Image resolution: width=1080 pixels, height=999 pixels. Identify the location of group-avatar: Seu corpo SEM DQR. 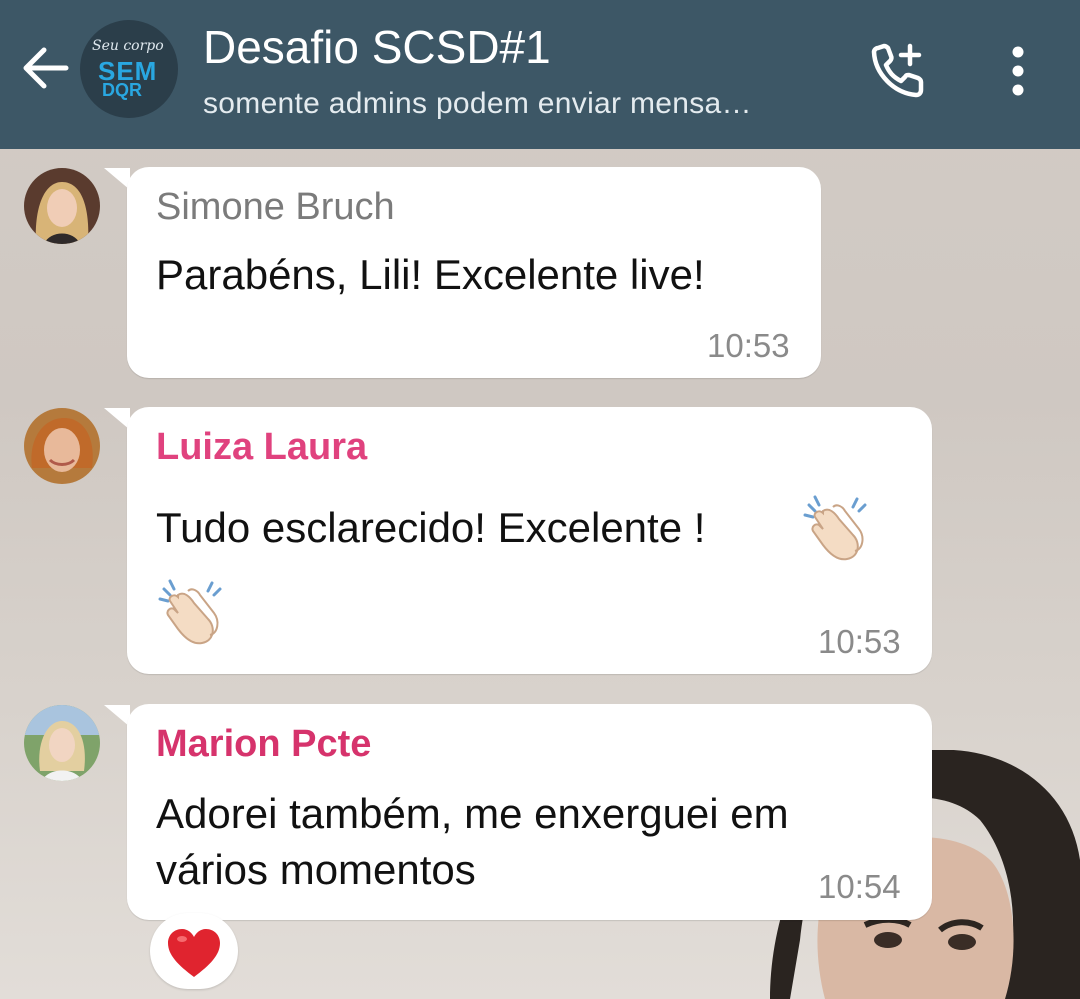
(129, 69).